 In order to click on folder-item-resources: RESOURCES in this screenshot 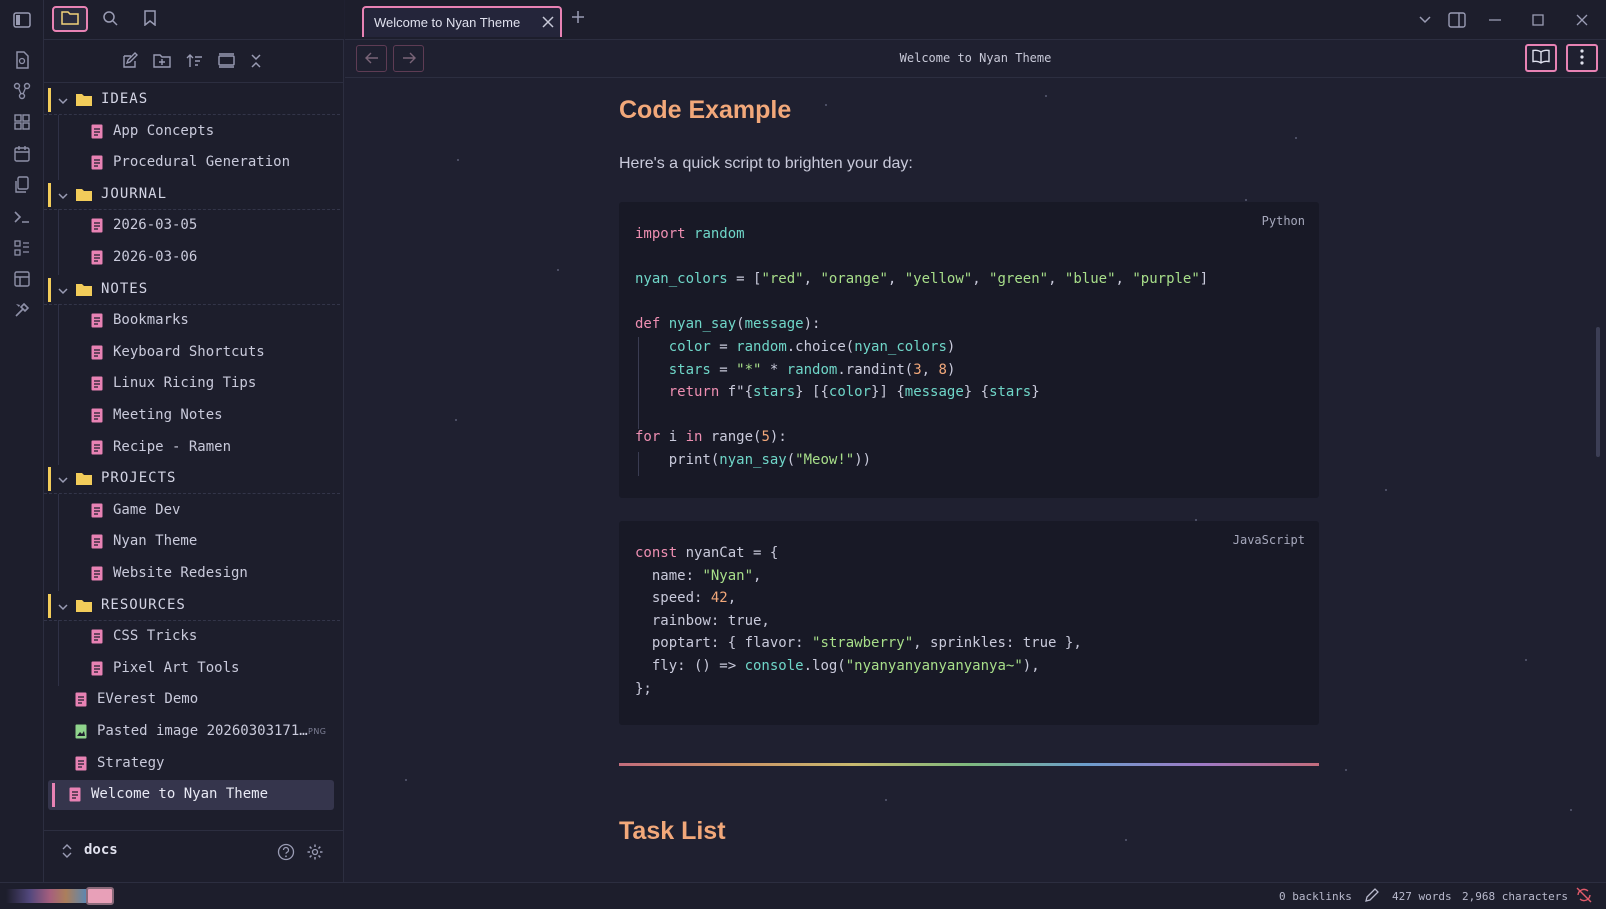, I will do `click(192, 606)`.